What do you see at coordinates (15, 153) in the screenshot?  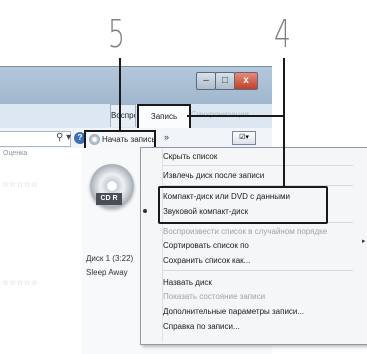 I see `rating-column-header: Оценка` at bounding box center [15, 153].